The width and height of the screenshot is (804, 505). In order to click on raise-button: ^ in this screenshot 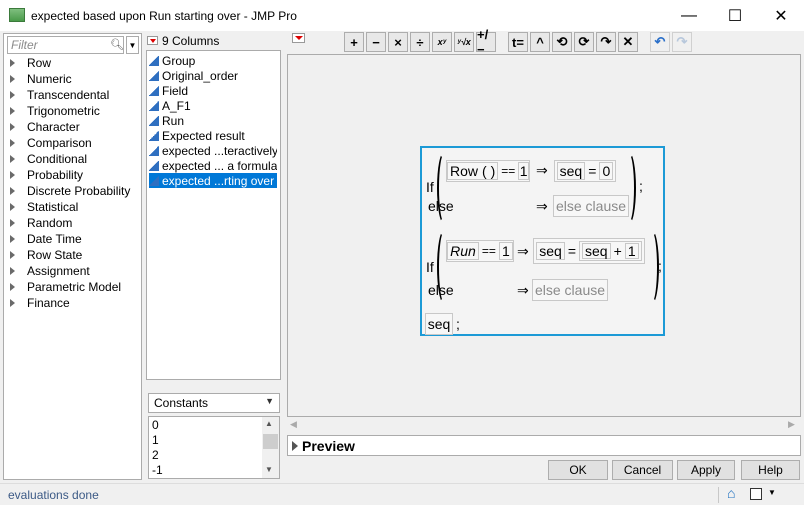, I will do `click(540, 42)`.